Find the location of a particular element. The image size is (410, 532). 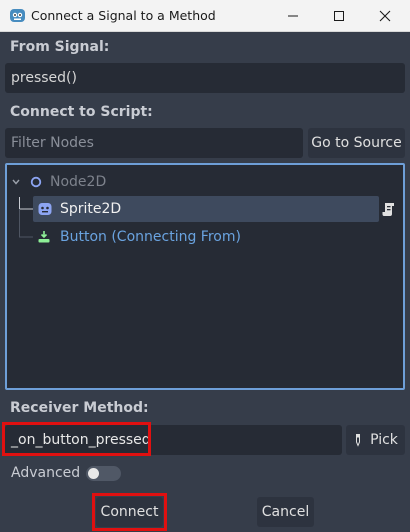

title-bar: Connect a Signal to a Method is located at coordinates (205, 16).